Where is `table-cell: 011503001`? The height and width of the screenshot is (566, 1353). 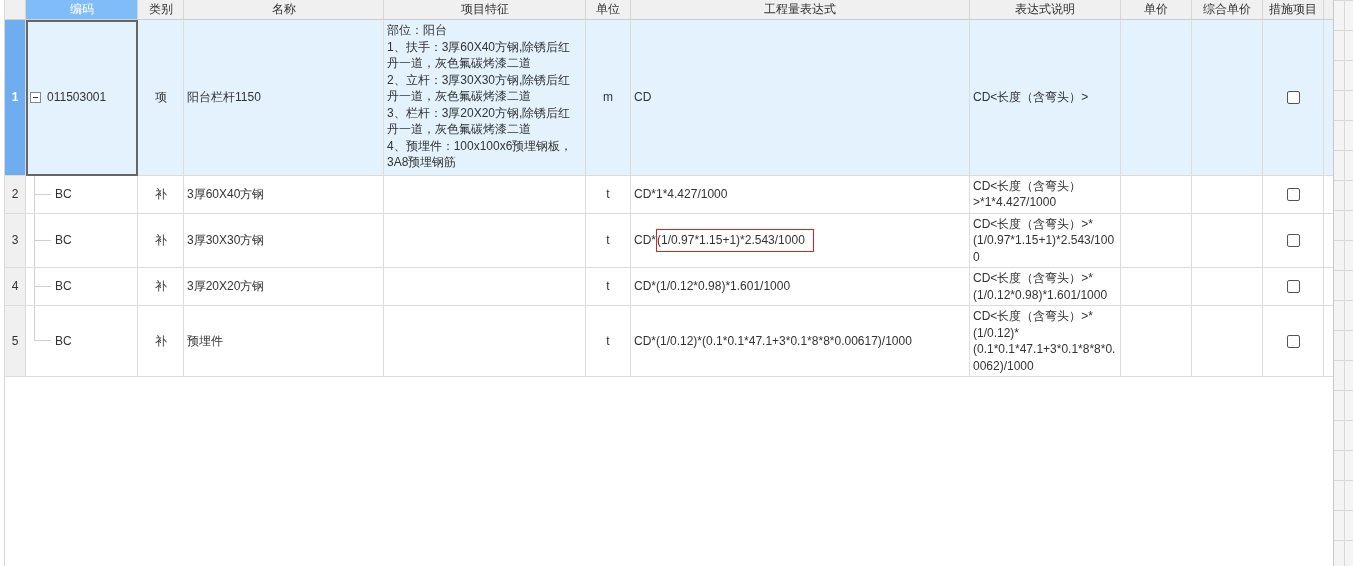
table-cell: 011503001 is located at coordinates (77, 97).